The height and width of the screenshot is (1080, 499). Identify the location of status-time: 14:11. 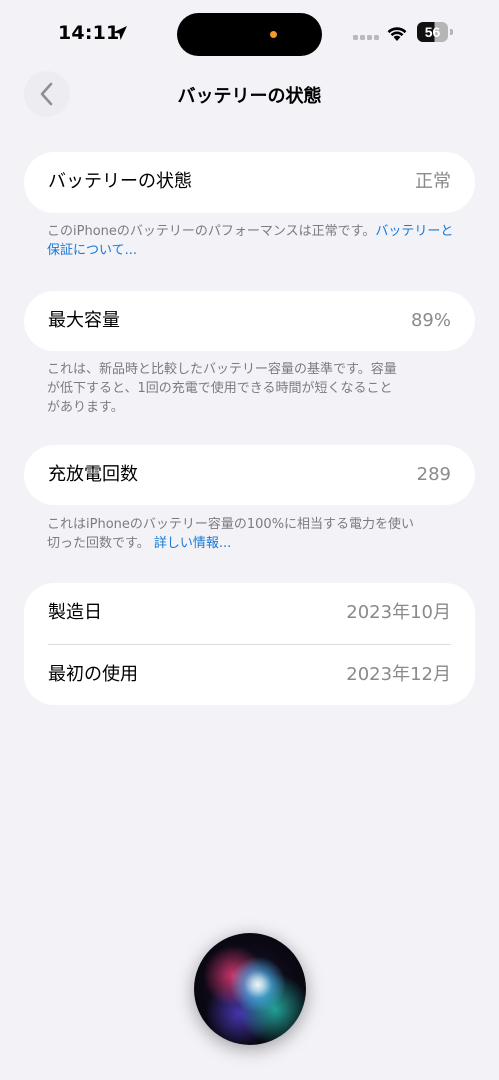
(89, 33).